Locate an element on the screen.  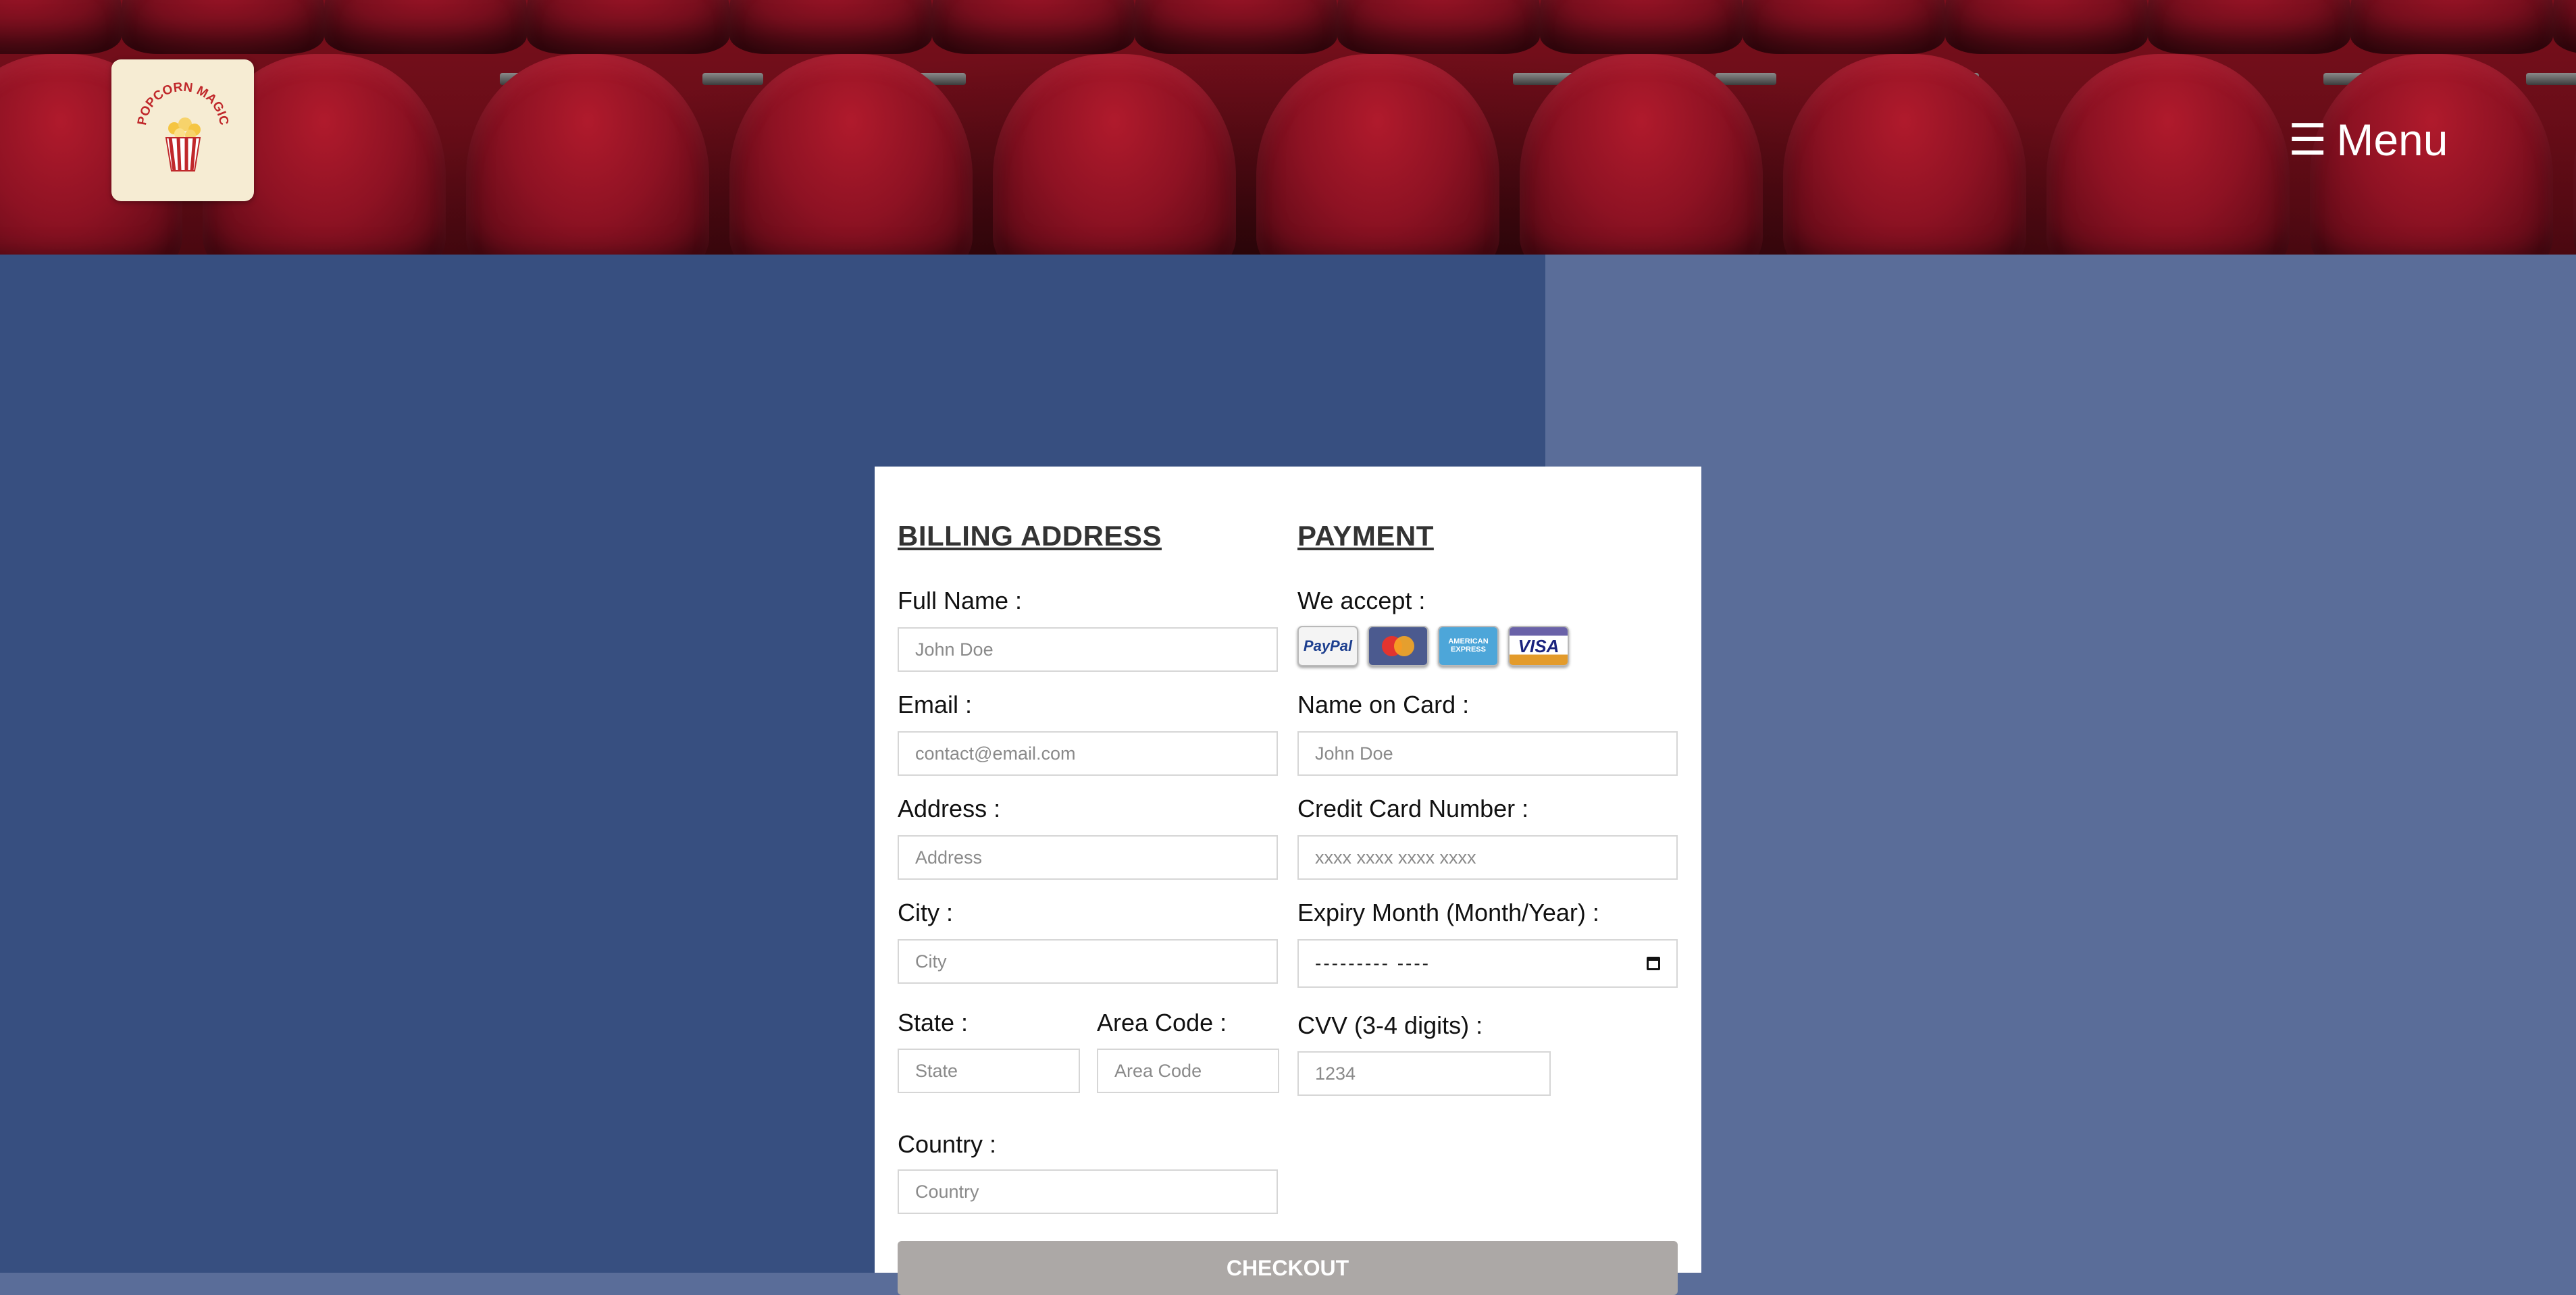
email-input is located at coordinates (1088, 754).